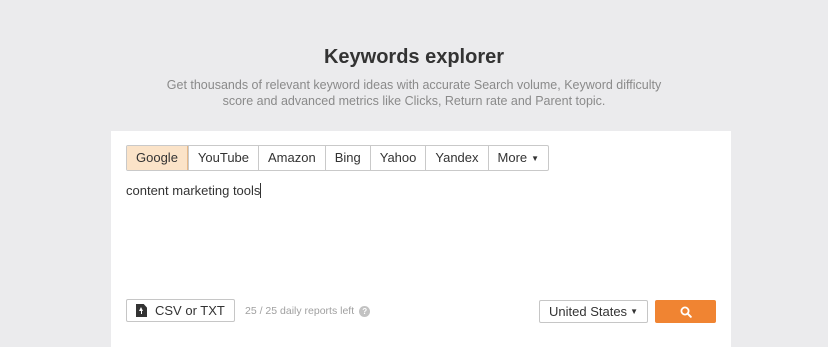  I want to click on help-icon: ?, so click(365, 311).